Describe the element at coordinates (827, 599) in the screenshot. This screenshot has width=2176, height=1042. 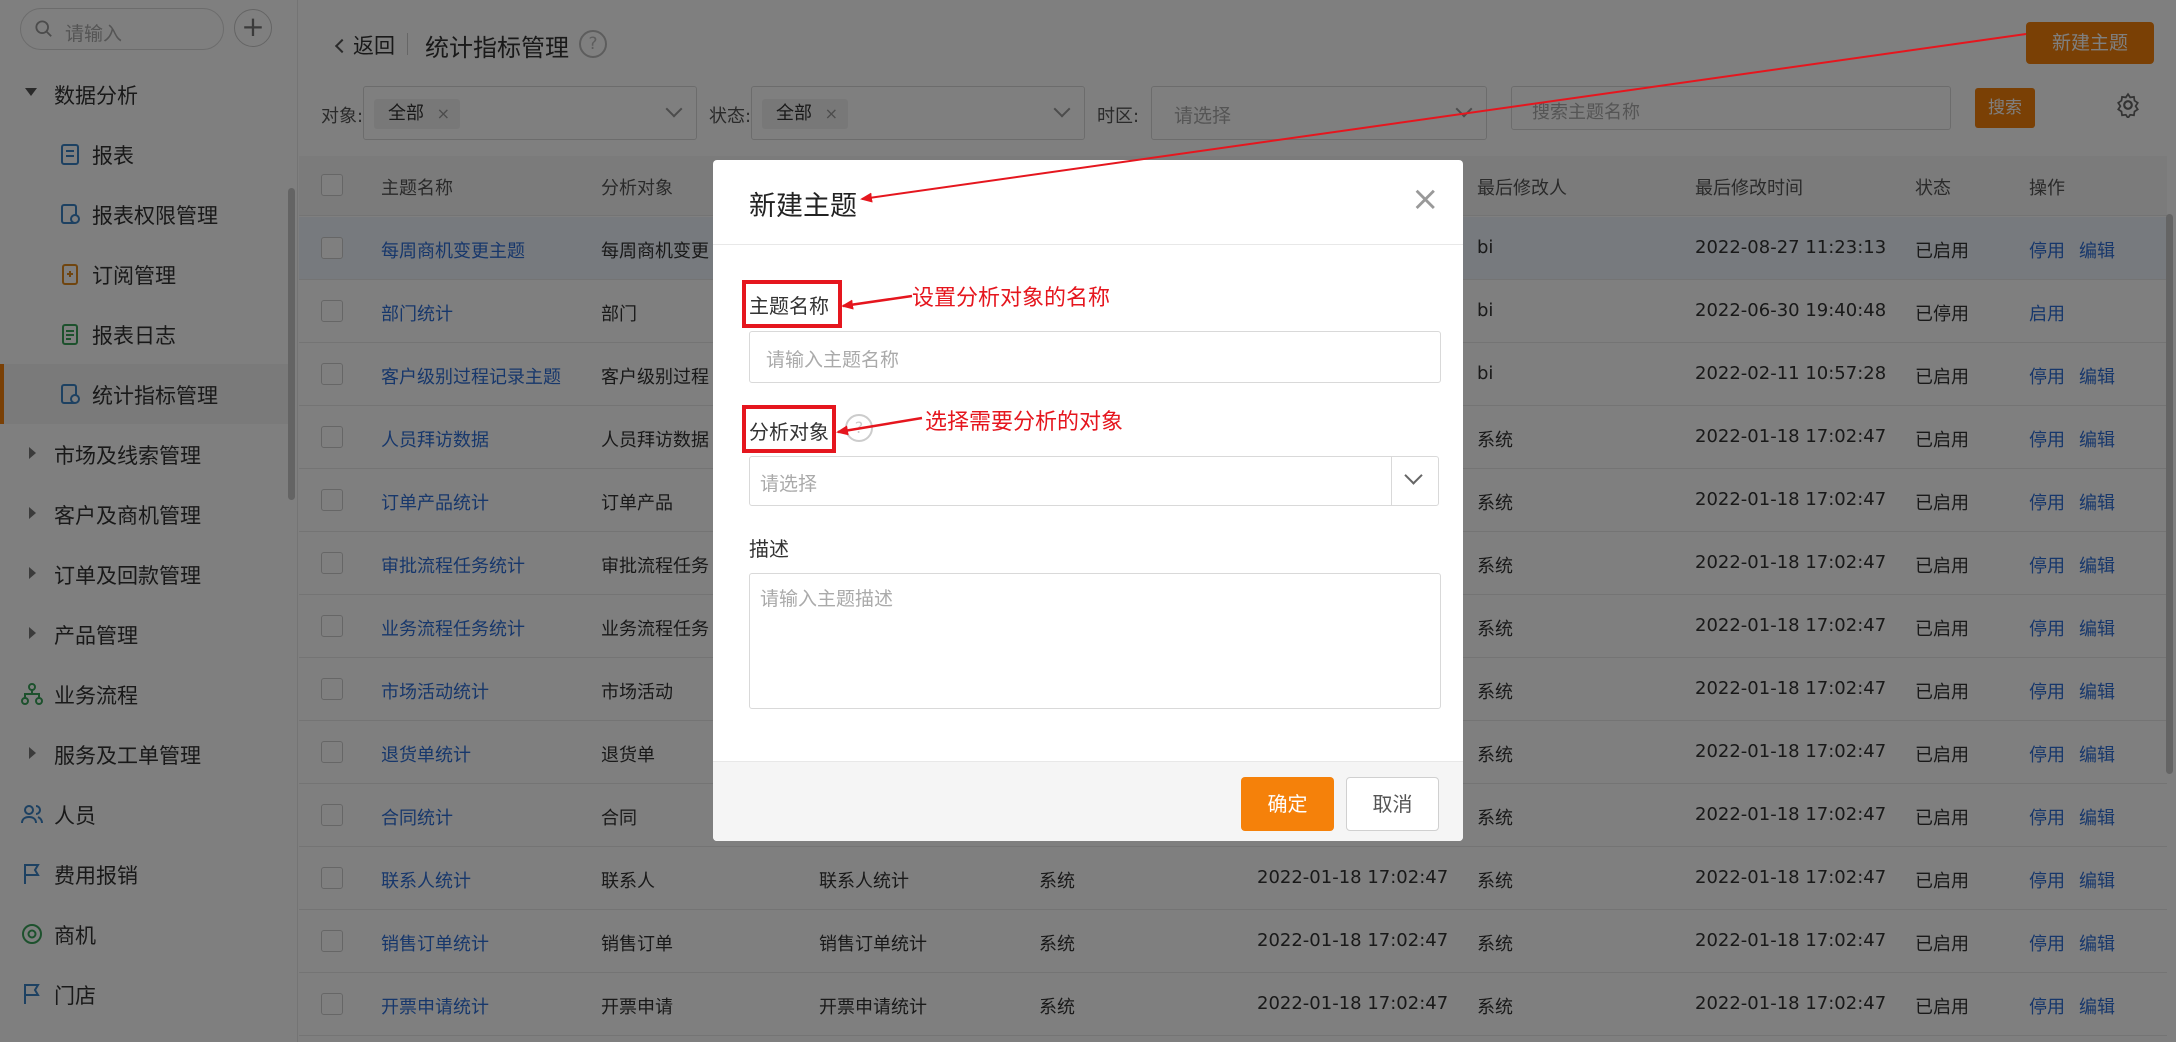
I see `description-placeholder: 请输入主题描述` at that location.